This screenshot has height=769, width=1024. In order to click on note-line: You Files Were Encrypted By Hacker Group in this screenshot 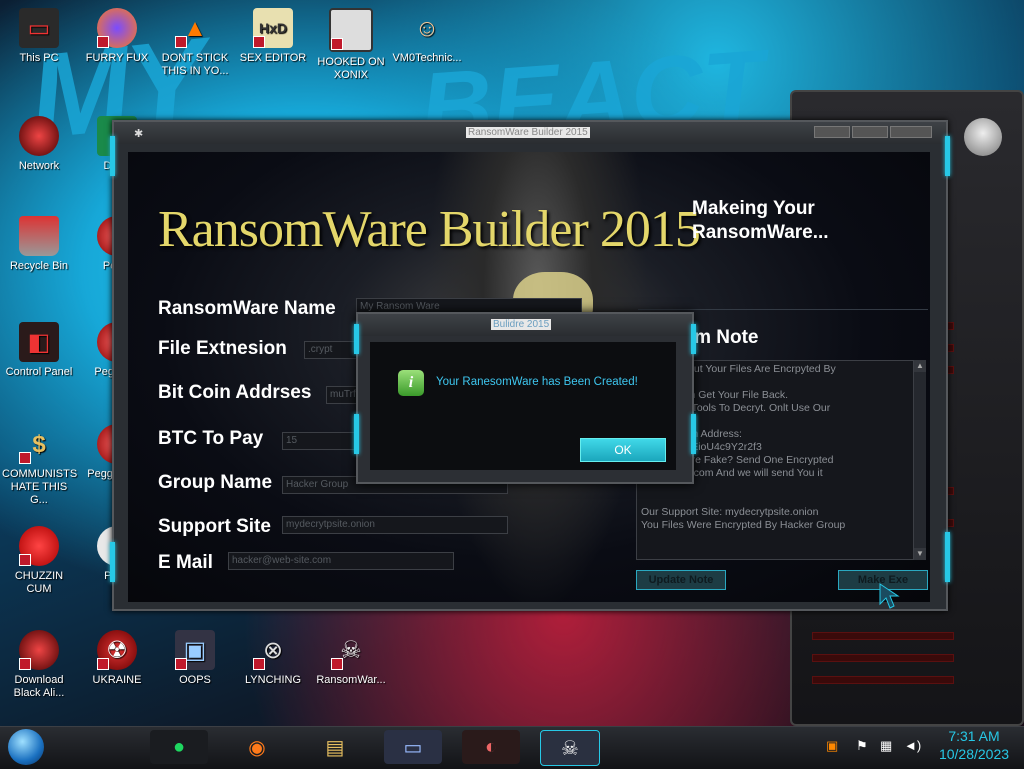, I will do `click(743, 525)`.